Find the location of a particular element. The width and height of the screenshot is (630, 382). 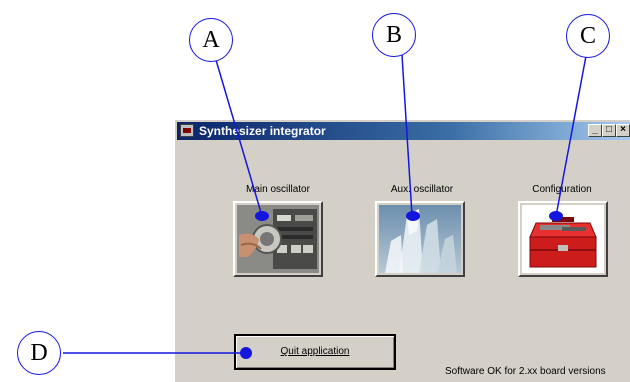

app-icon is located at coordinates (187, 130).